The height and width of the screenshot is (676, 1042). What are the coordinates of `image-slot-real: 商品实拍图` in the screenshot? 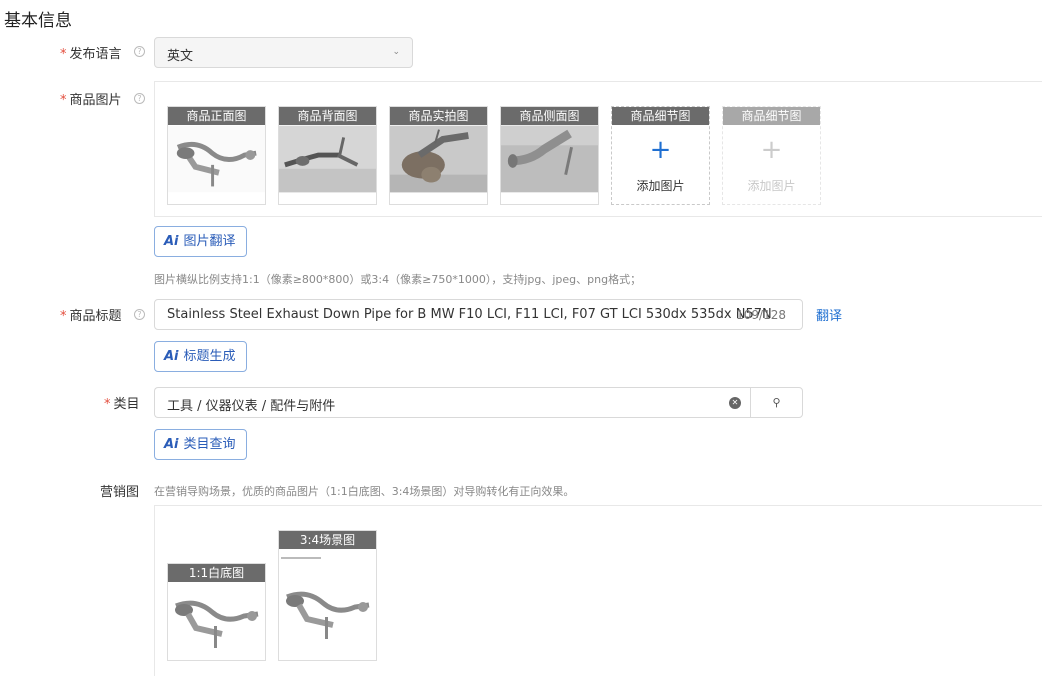 It's located at (438, 155).